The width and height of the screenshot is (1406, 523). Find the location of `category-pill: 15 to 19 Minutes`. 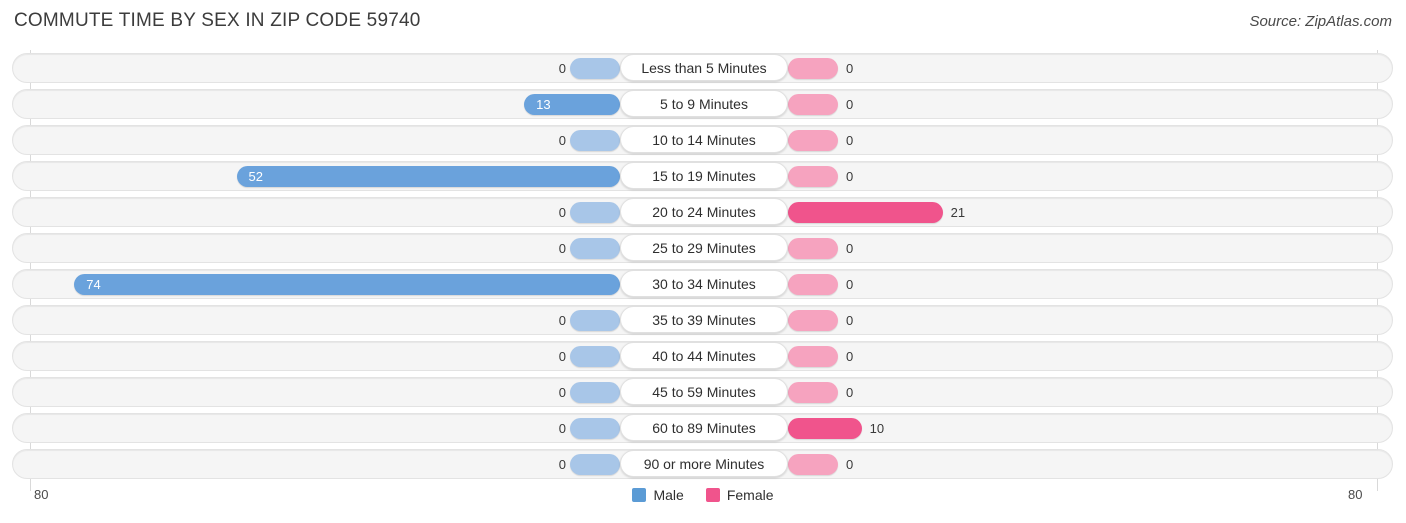

category-pill: 15 to 19 Minutes is located at coordinates (704, 175).